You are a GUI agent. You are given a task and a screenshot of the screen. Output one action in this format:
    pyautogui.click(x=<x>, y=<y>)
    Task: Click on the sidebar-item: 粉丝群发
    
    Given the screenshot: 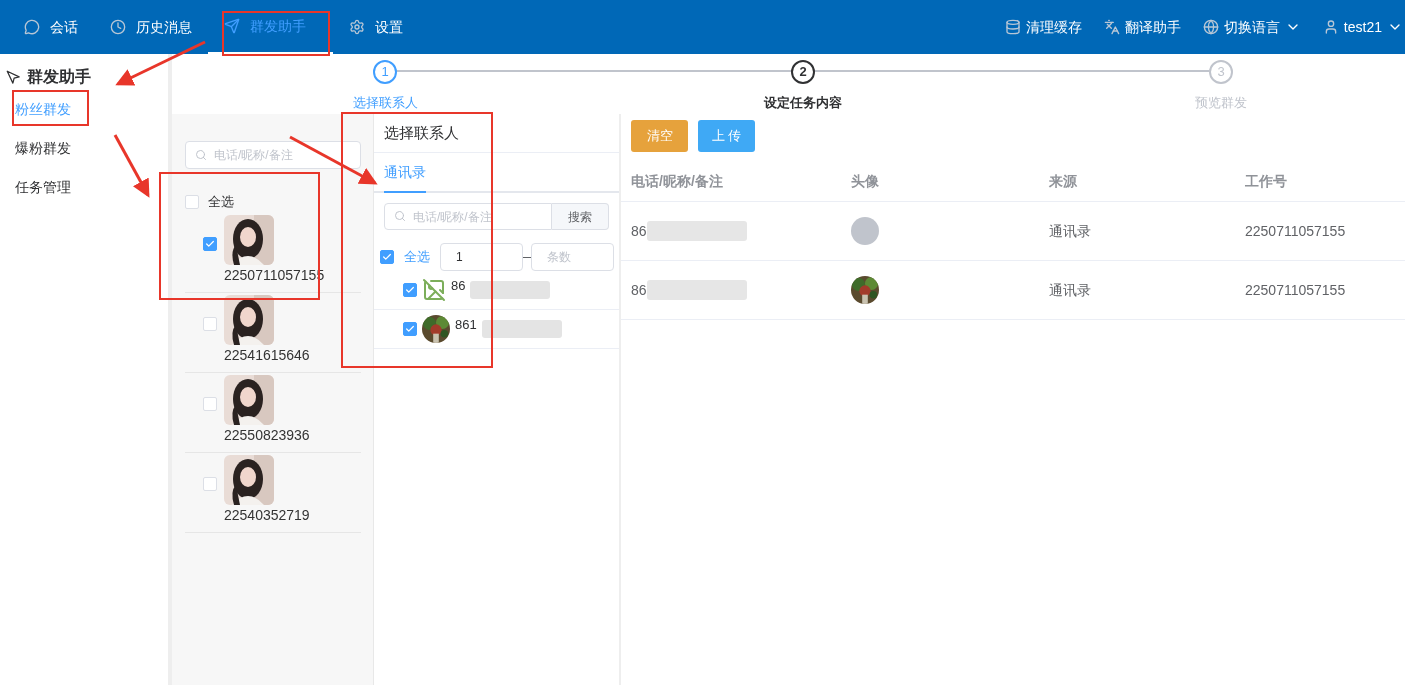 What is the action you would take?
    pyautogui.click(x=84, y=109)
    